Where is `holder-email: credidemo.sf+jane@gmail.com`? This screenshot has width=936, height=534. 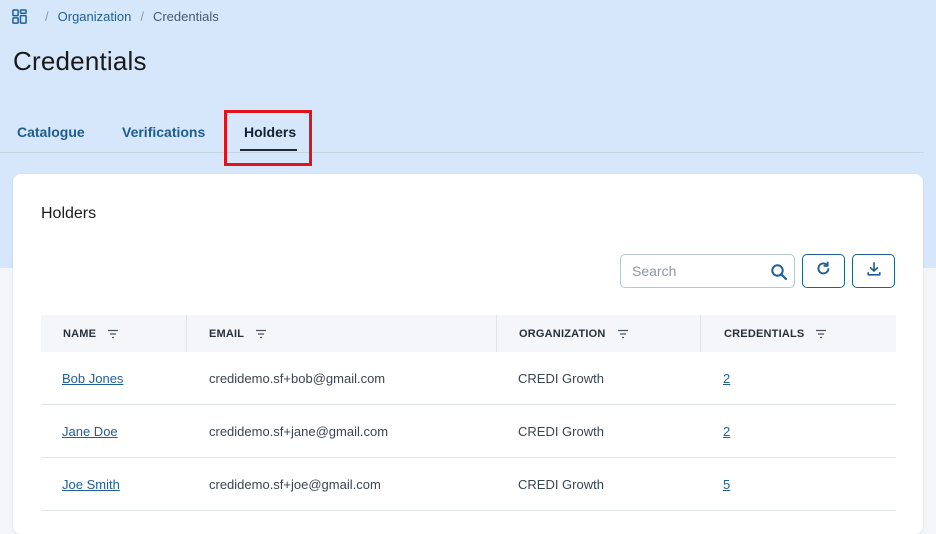
holder-email: credidemo.sf+jane@gmail.com is located at coordinates (299, 431).